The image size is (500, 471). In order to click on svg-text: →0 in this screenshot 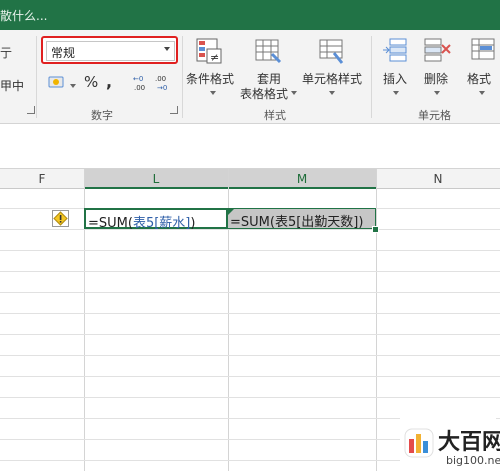, I will do `click(162, 88)`.